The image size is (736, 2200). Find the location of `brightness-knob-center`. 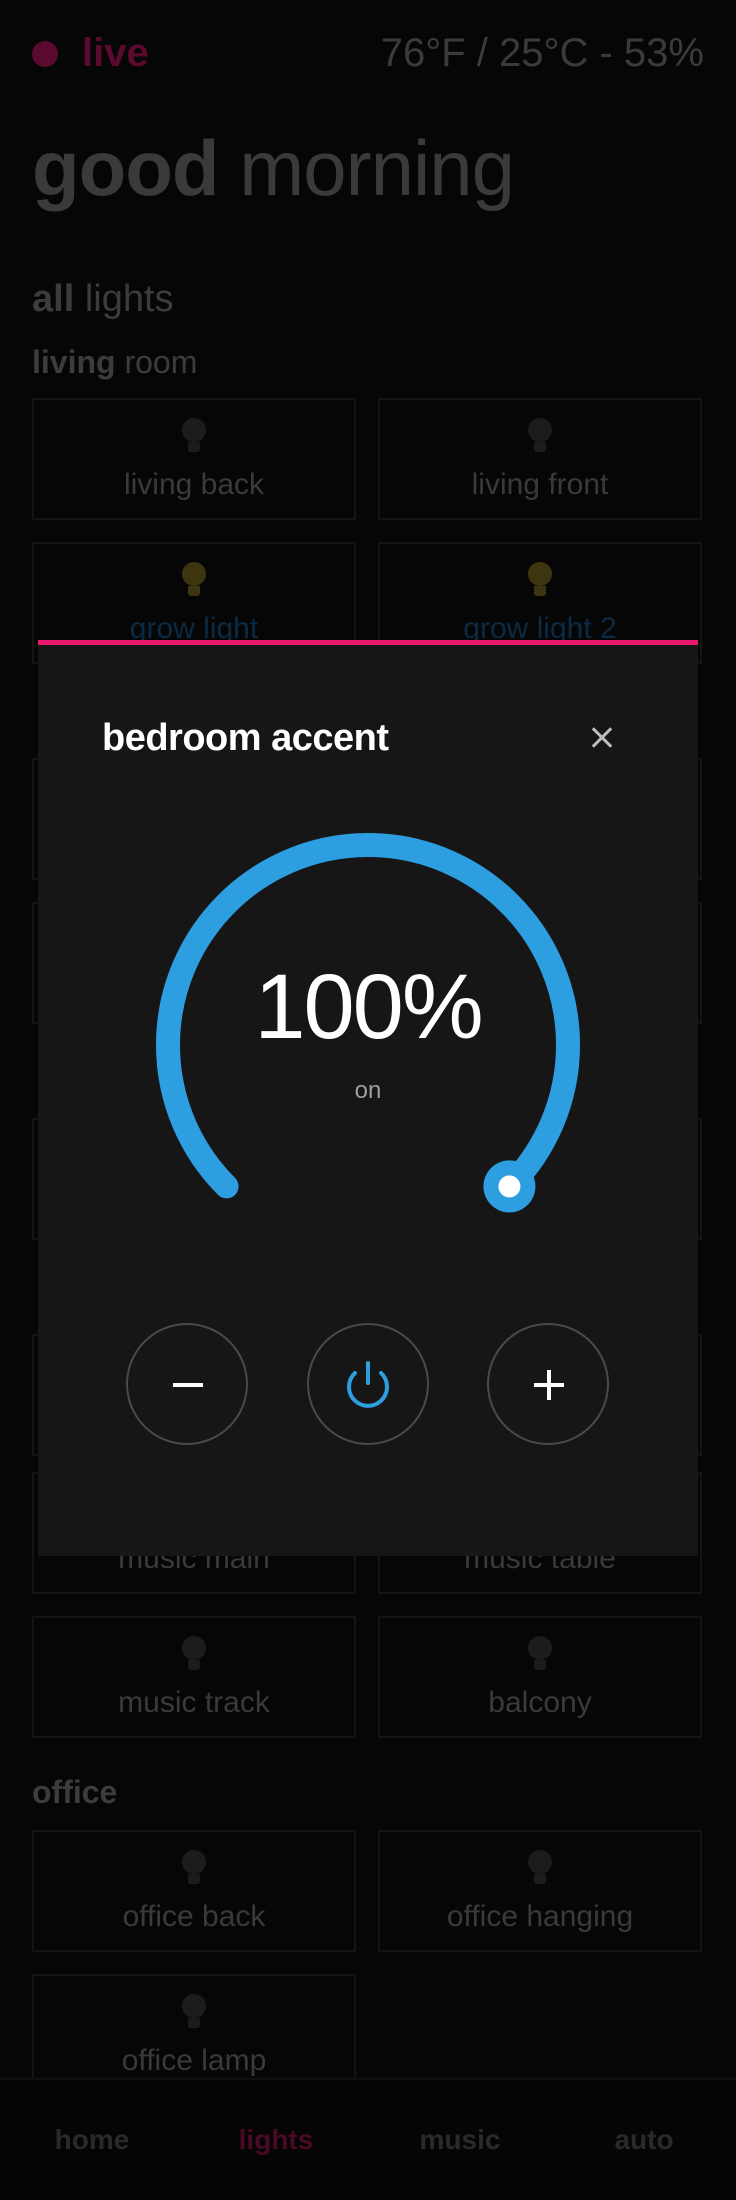

brightness-knob-center is located at coordinates (509, 1186).